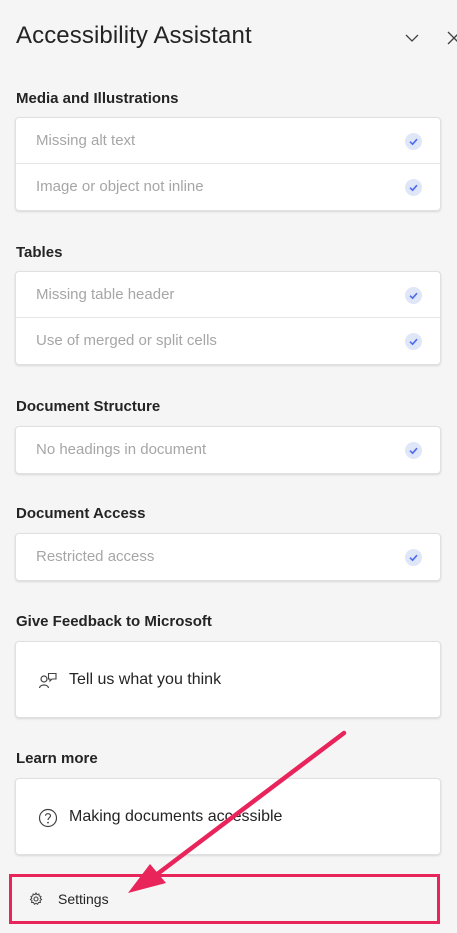 The image size is (457, 933). I want to click on section-heading-learn-more: Learn more, so click(57, 758).